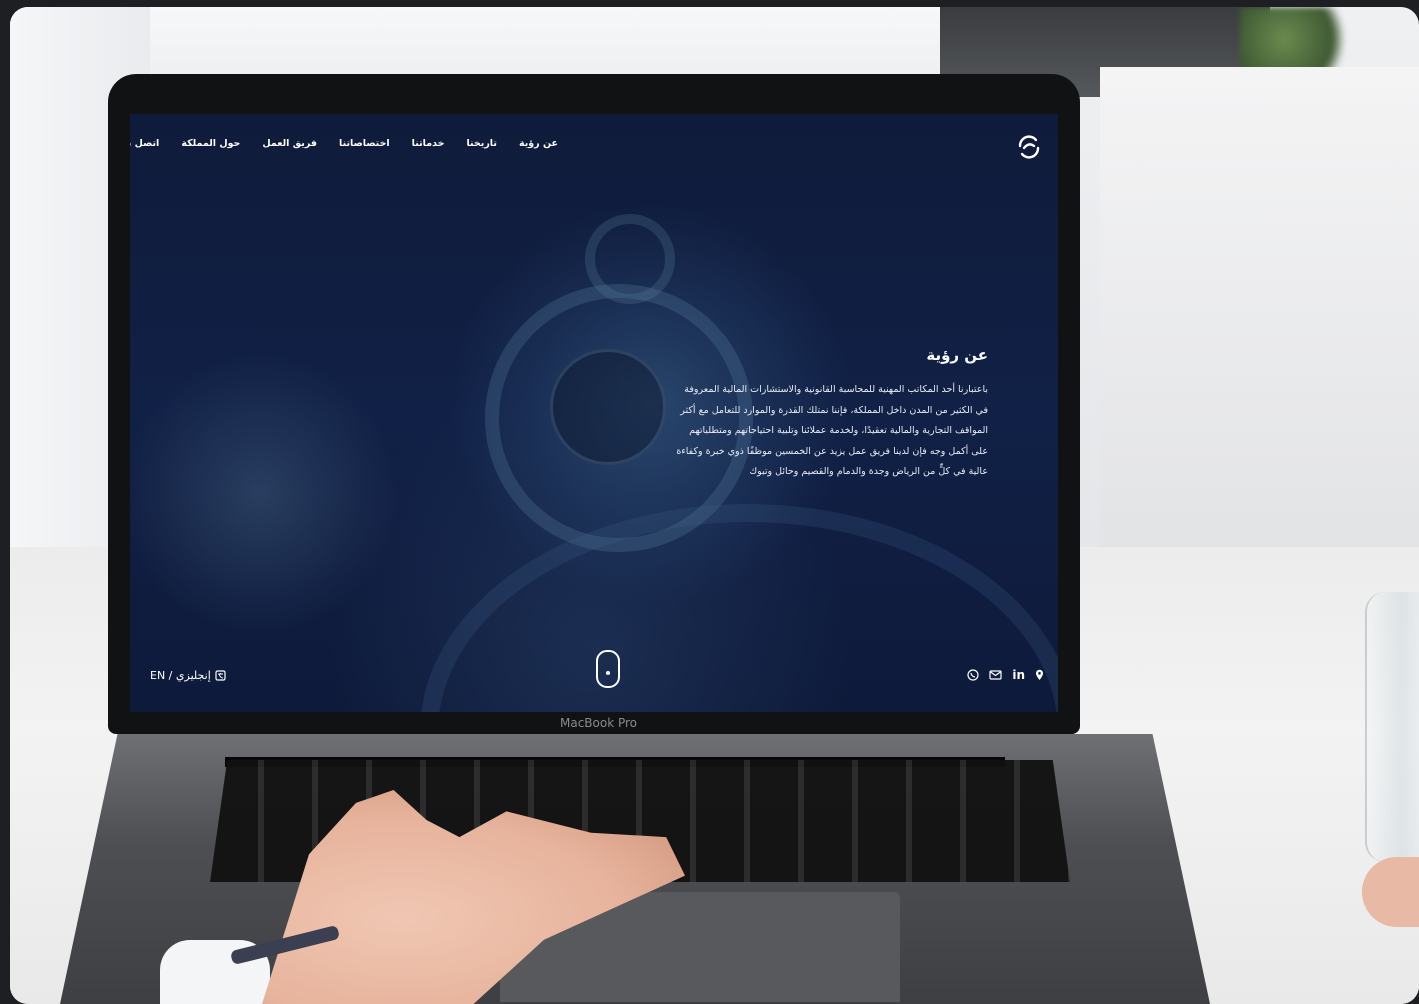 The image size is (1419, 1004). I want to click on nav-link-specialties: اختصاصاتنا, so click(364, 143).